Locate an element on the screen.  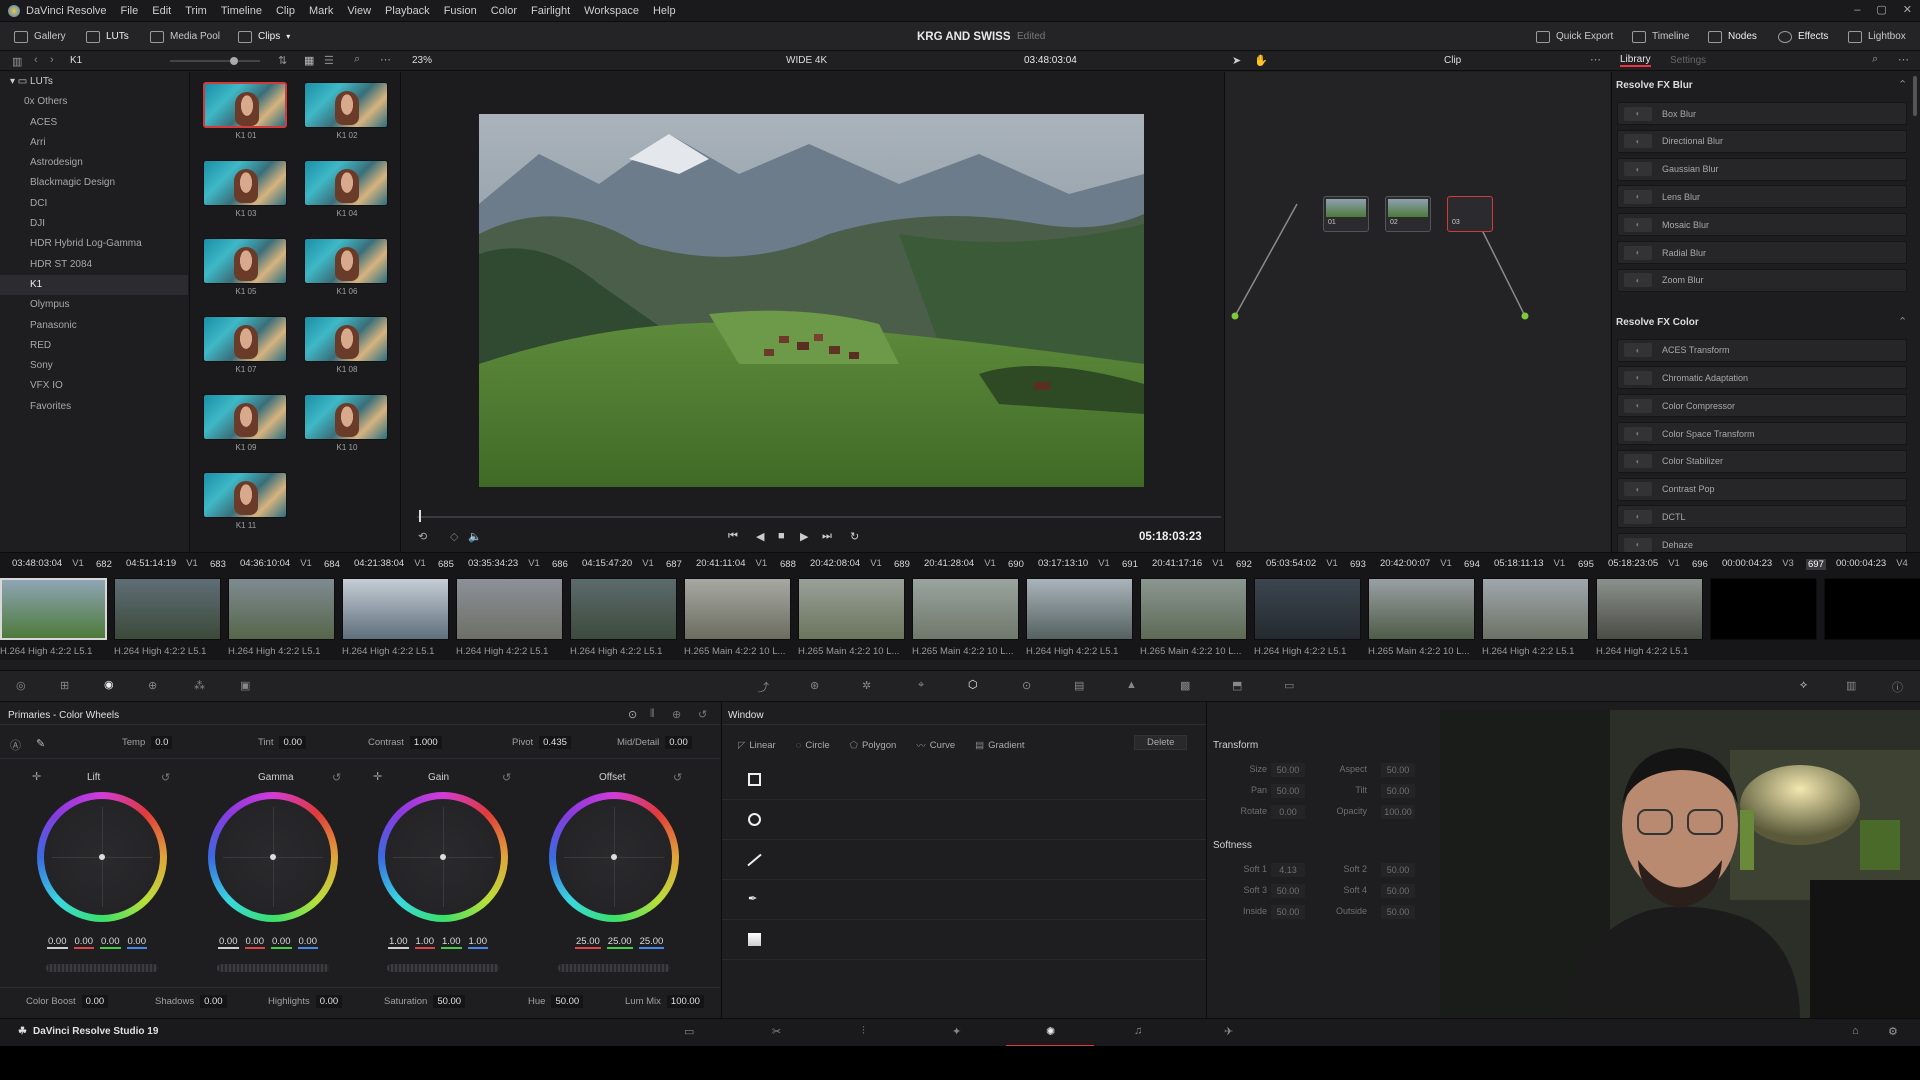
3d-icon: ▭ is located at coordinates (1289, 685).